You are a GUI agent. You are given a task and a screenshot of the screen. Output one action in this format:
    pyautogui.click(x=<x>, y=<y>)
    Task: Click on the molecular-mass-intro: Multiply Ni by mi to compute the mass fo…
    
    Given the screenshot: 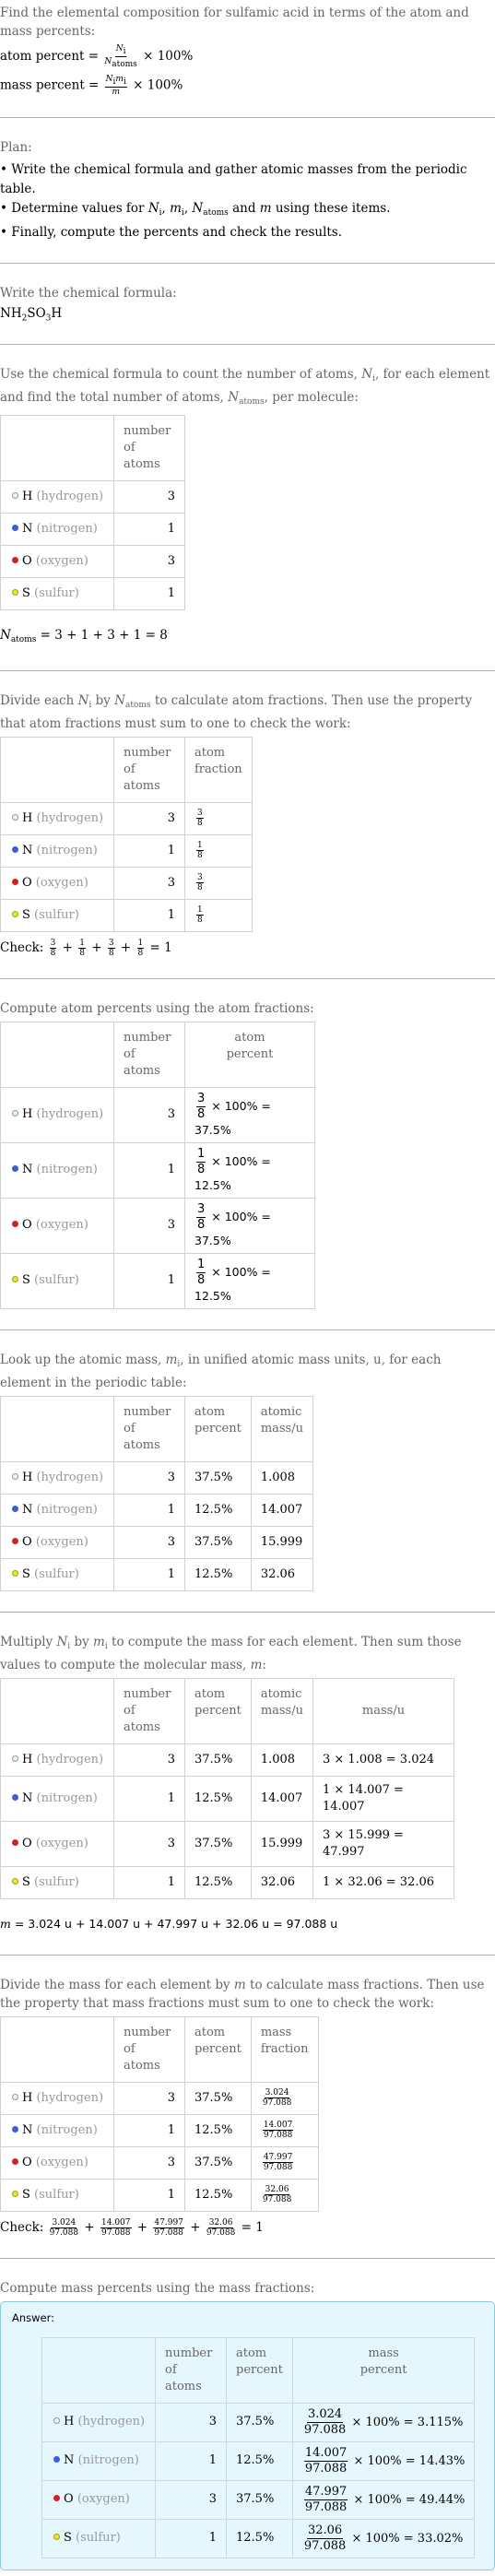 What is the action you would take?
    pyautogui.click(x=231, y=1653)
    